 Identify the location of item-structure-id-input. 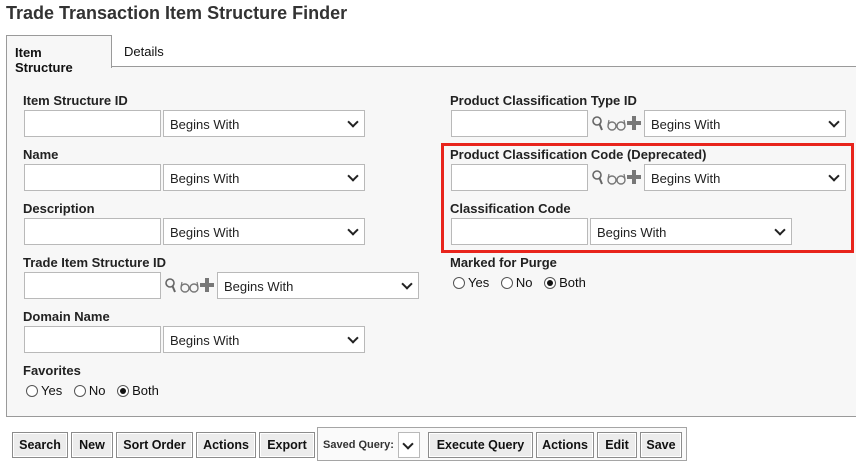
(92, 123).